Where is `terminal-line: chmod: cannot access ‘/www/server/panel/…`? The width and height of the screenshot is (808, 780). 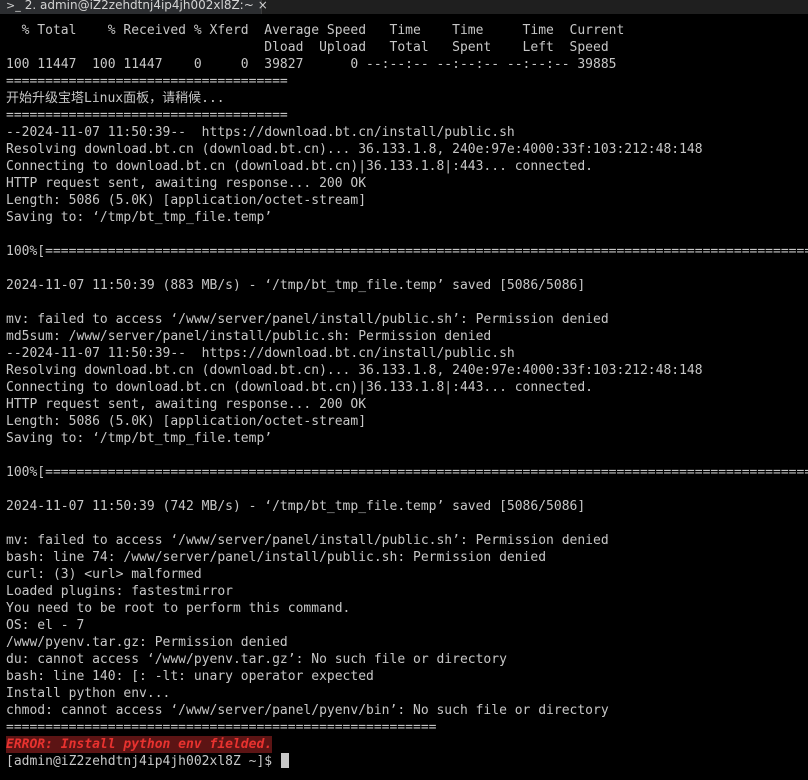 terminal-line: chmod: cannot access ‘/www/server/panel/… is located at coordinates (307, 710).